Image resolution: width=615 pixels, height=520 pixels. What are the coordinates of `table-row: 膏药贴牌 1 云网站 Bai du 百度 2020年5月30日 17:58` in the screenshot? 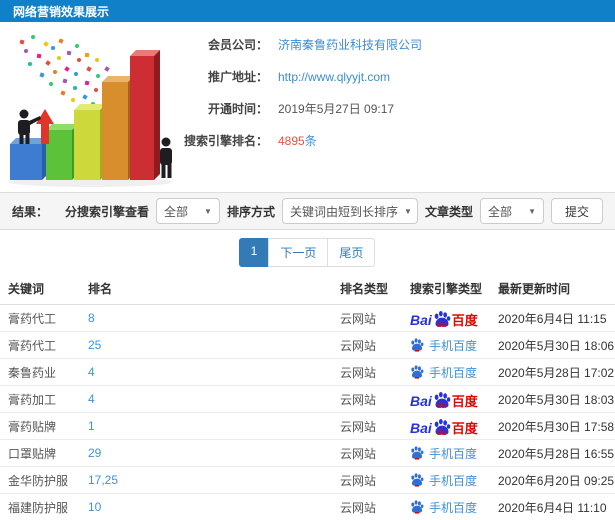 It's located at (307, 426).